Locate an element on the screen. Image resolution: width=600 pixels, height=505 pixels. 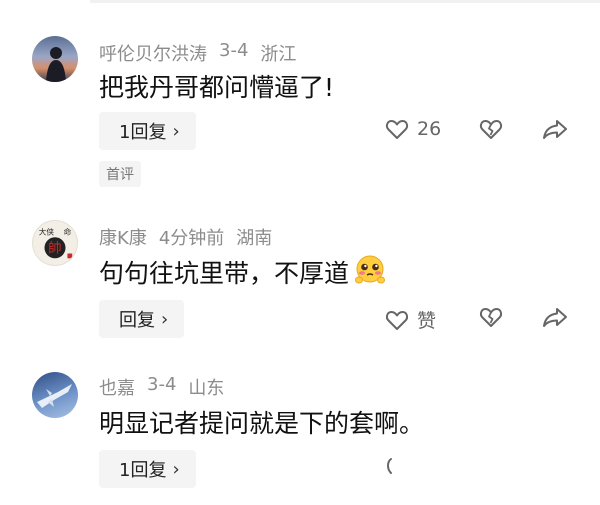
avatar: 大侠 命 帥 is located at coordinates (55, 243).